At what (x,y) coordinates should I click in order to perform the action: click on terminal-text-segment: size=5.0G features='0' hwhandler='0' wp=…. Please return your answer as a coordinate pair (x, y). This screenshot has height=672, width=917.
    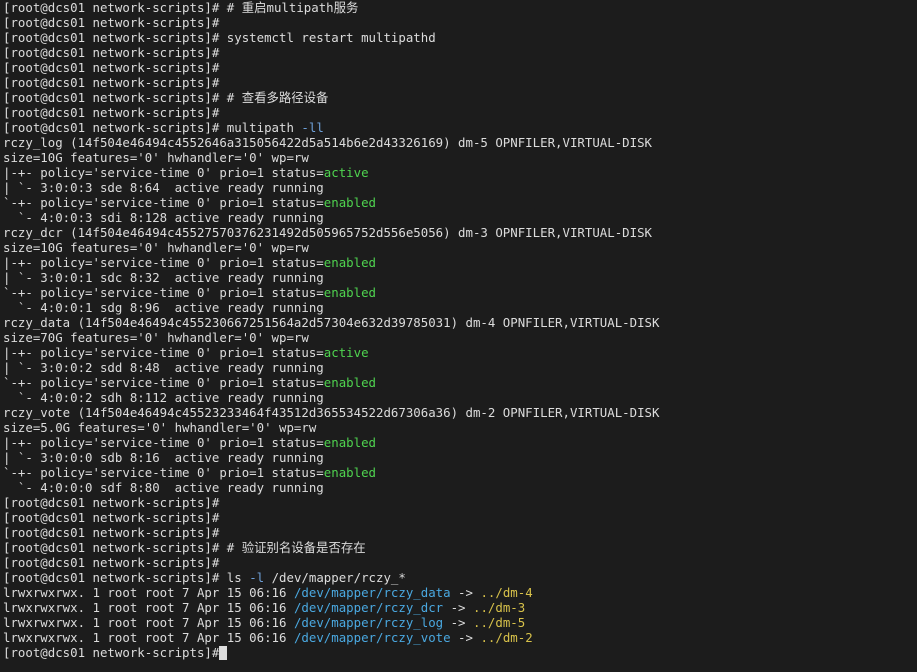
    Looking at the image, I should click on (160, 427).